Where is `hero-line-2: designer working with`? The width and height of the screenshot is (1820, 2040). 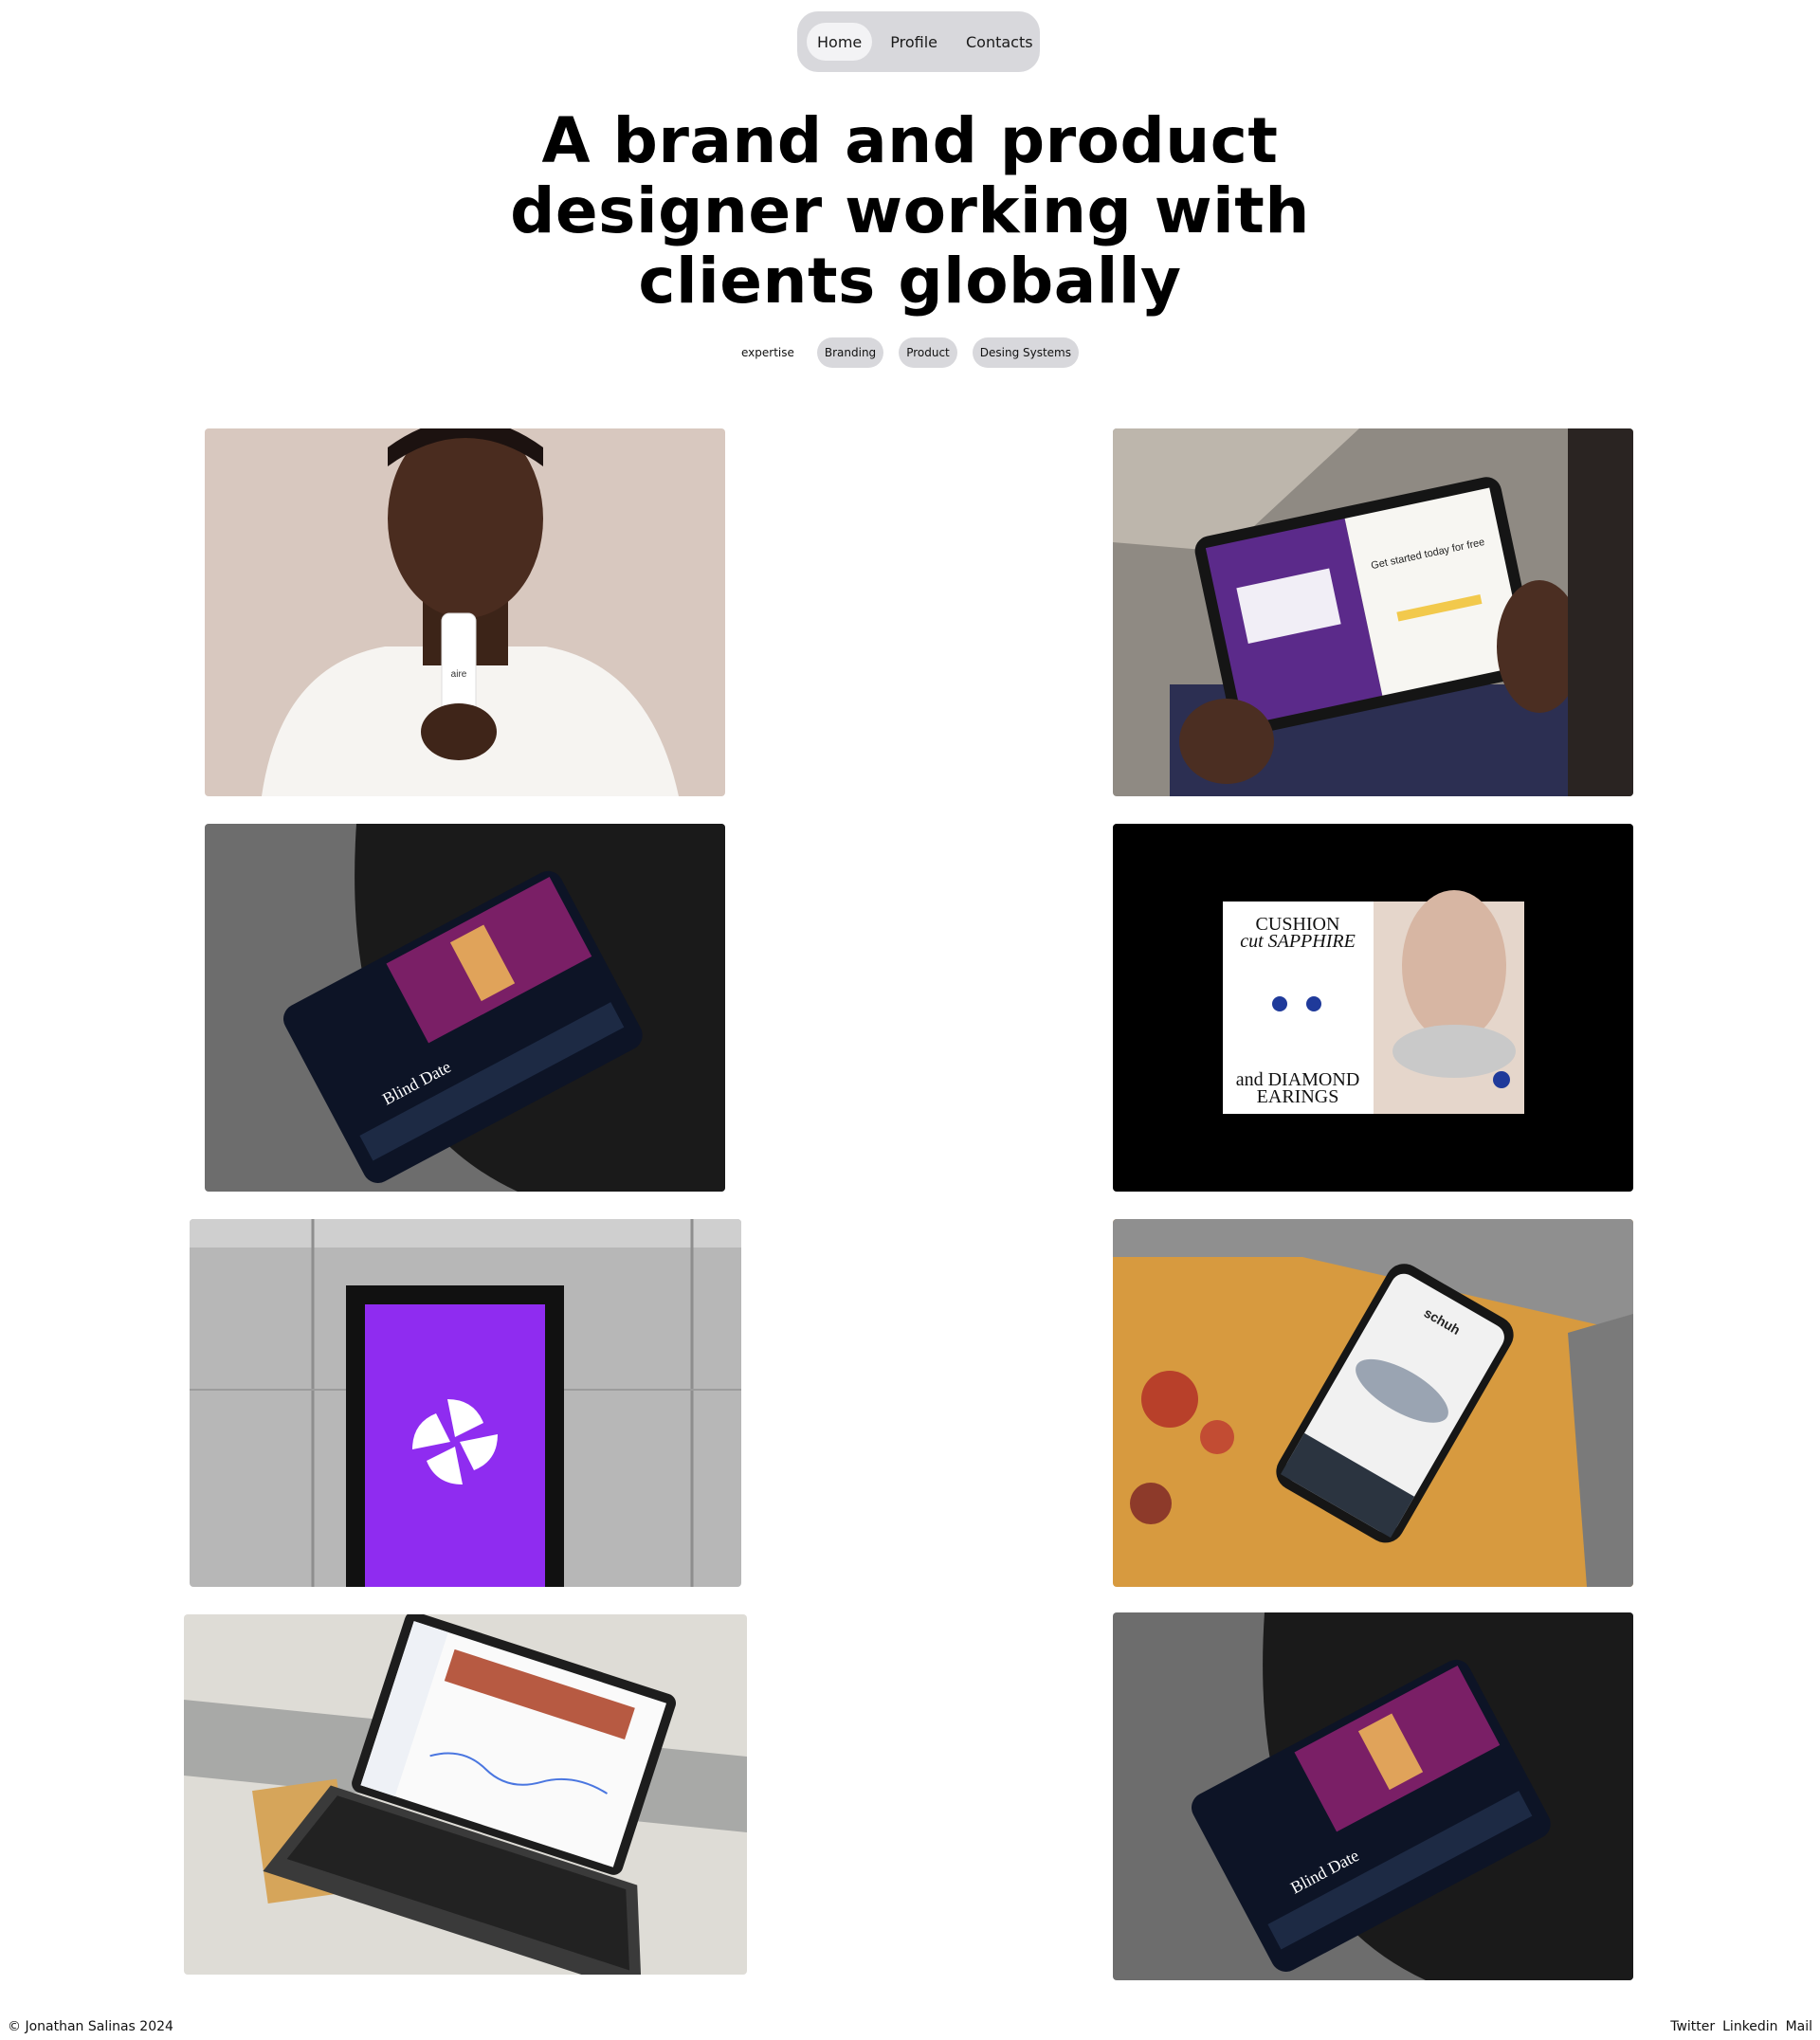
hero-line-2: designer working with is located at coordinates (910, 211).